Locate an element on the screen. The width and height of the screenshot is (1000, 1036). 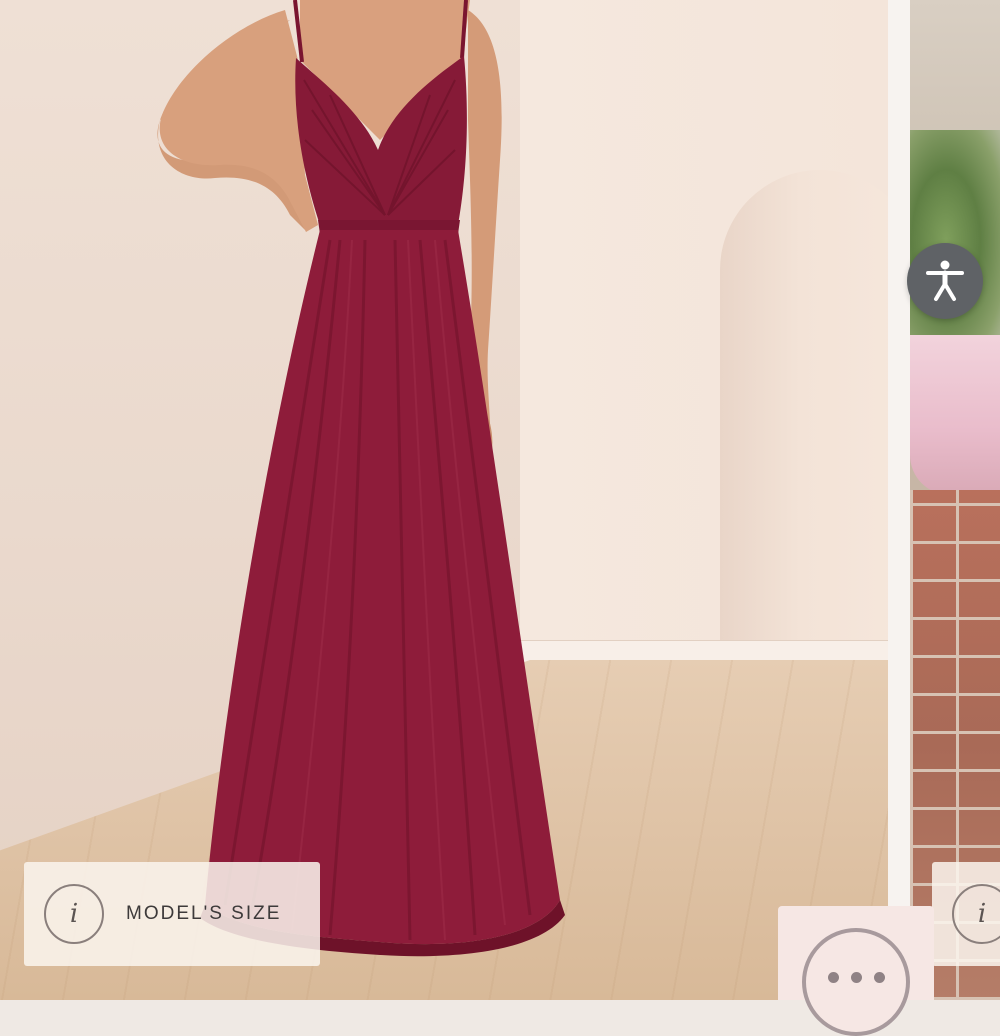
accessibility-person-icon is located at coordinates (945, 280).